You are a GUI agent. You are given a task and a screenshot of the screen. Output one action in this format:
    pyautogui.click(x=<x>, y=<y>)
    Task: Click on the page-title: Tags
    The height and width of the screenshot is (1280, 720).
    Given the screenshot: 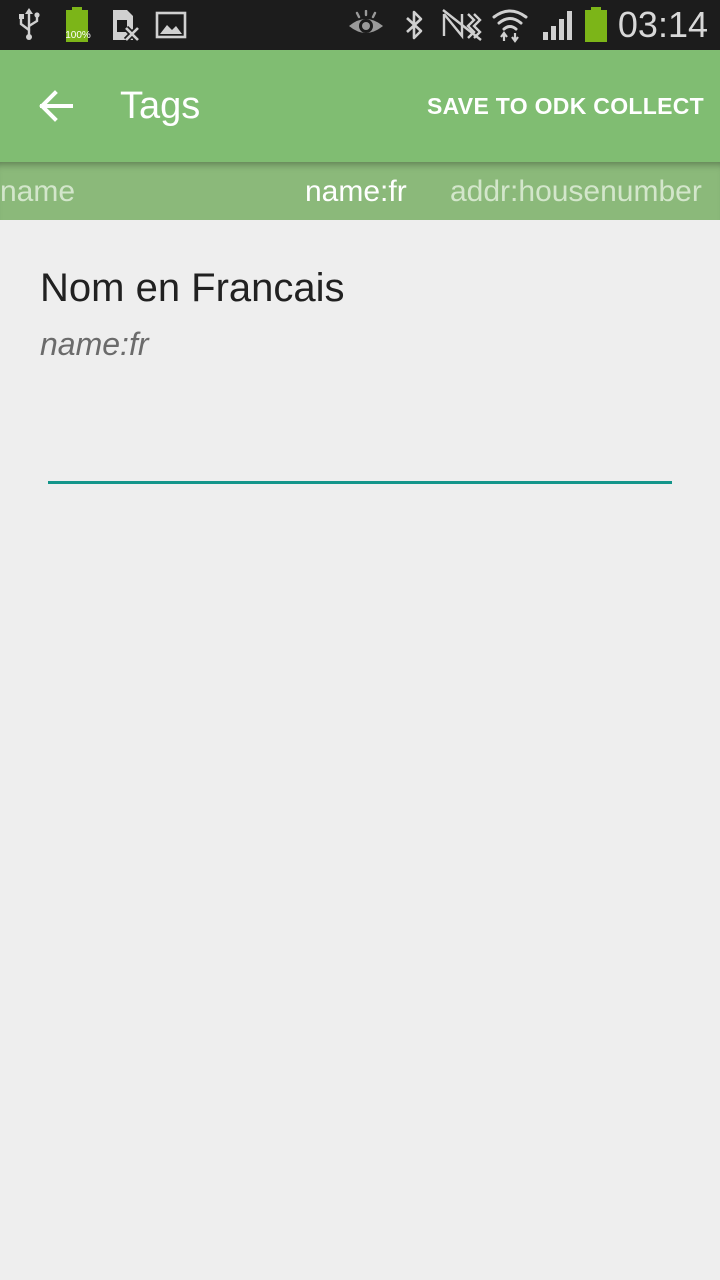 What is the action you would take?
    pyautogui.click(x=160, y=106)
    